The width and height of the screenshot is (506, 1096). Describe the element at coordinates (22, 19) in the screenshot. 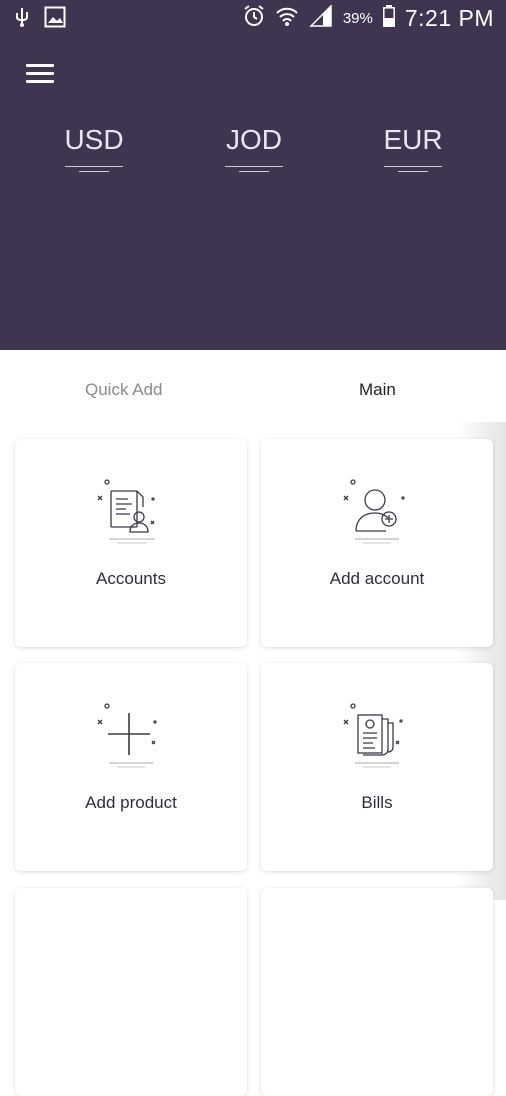

I see `usb-icon` at that location.